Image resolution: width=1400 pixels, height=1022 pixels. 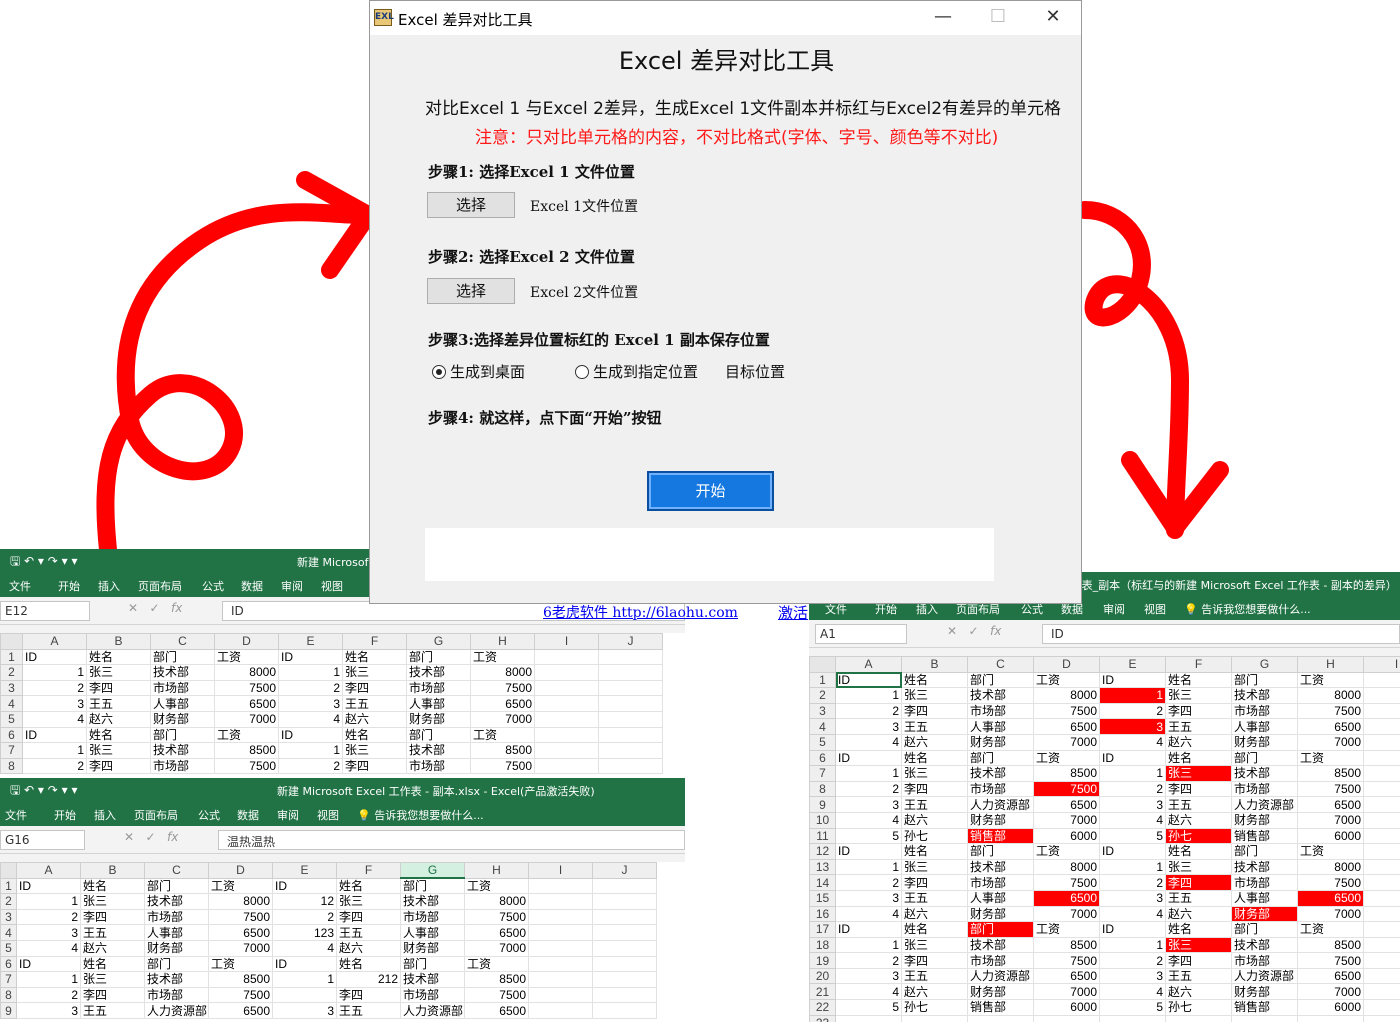 I want to click on radio-custom-location: 生成到指定位置, so click(x=636, y=371).